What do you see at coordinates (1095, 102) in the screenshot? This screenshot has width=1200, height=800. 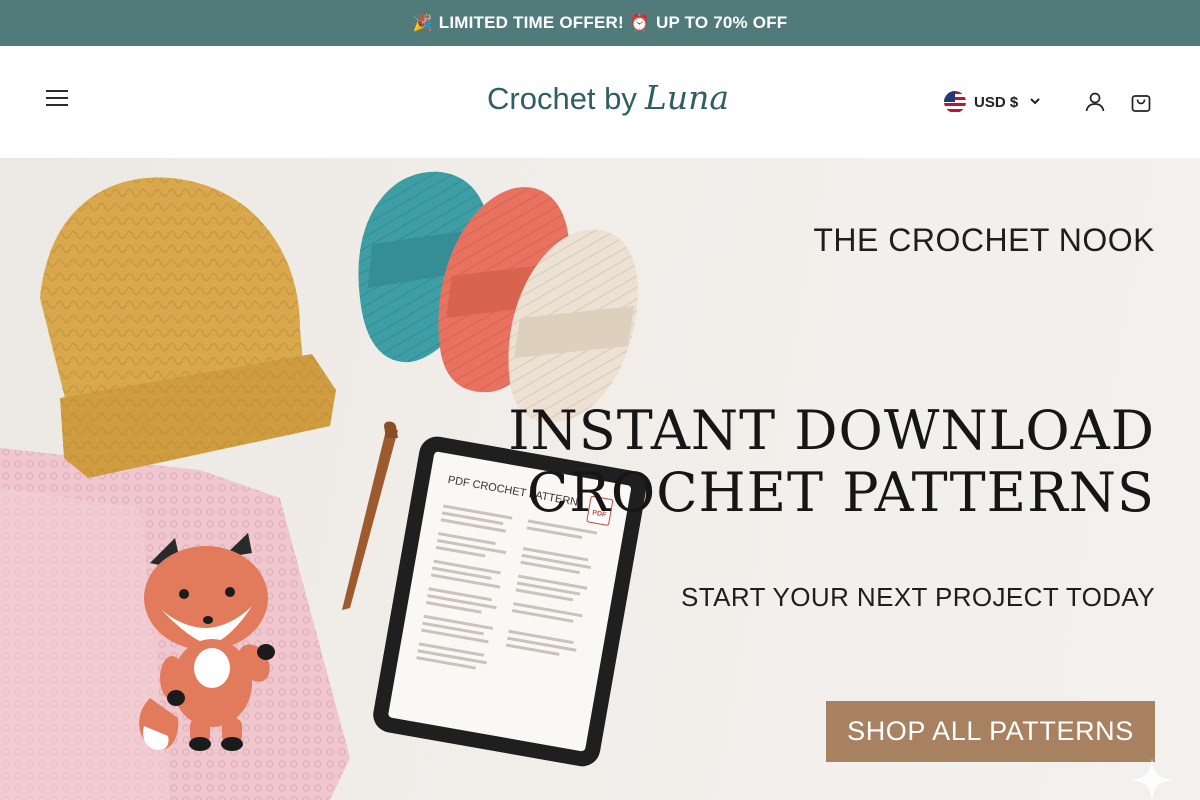 I see `user-icon` at bounding box center [1095, 102].